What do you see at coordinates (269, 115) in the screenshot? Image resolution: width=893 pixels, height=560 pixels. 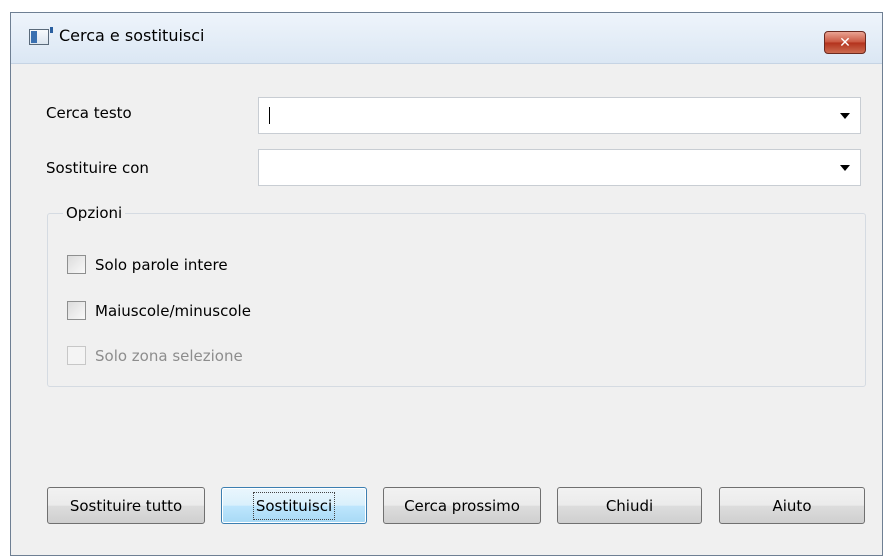 I see `text-caret` at bounding box center [269, 115].